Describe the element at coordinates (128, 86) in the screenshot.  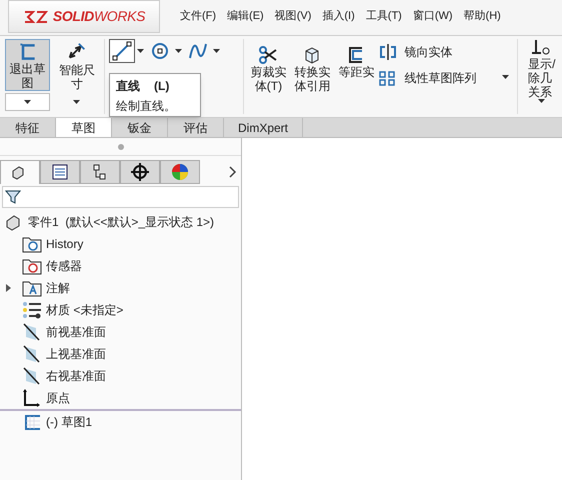
I see `tooltip-title: 直线` at that location.